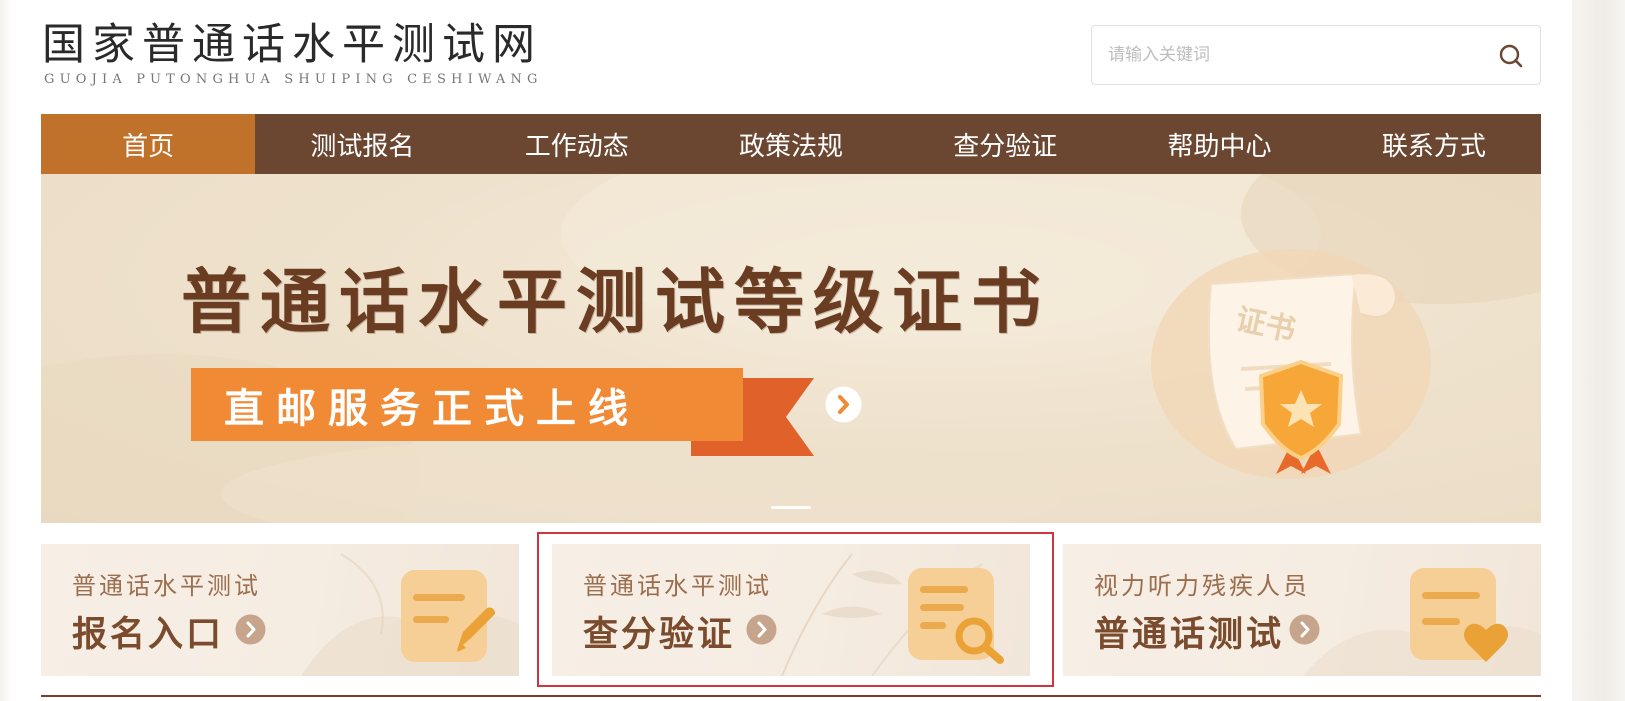 This screenshot has height=701, width=1625. Describe the element at coordinates (659, 635) in the screenshot. I see `card-title: 查分验证` at that location.